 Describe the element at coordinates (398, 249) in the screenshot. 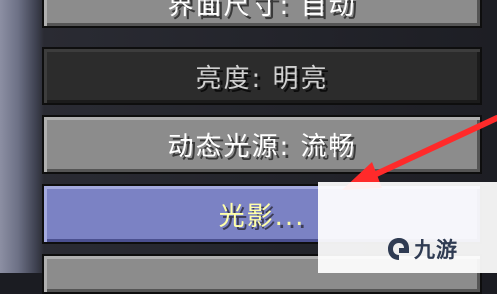

I see `jiuyou-logo-icon` at that location.